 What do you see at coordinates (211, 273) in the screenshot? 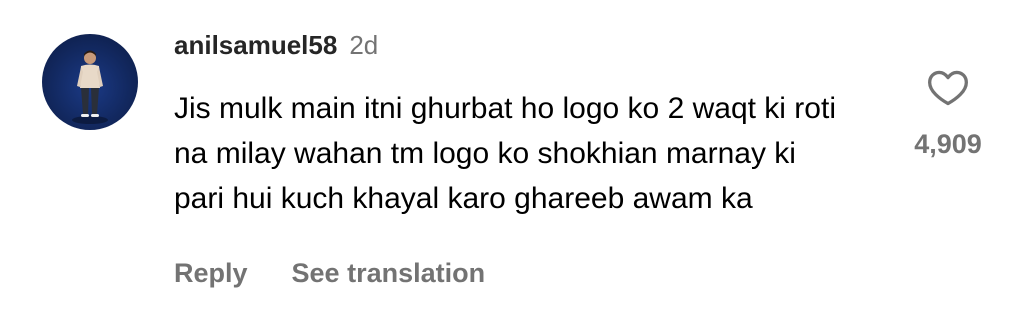
I see `reply-button: Reply` at bounding box center [211, 273].